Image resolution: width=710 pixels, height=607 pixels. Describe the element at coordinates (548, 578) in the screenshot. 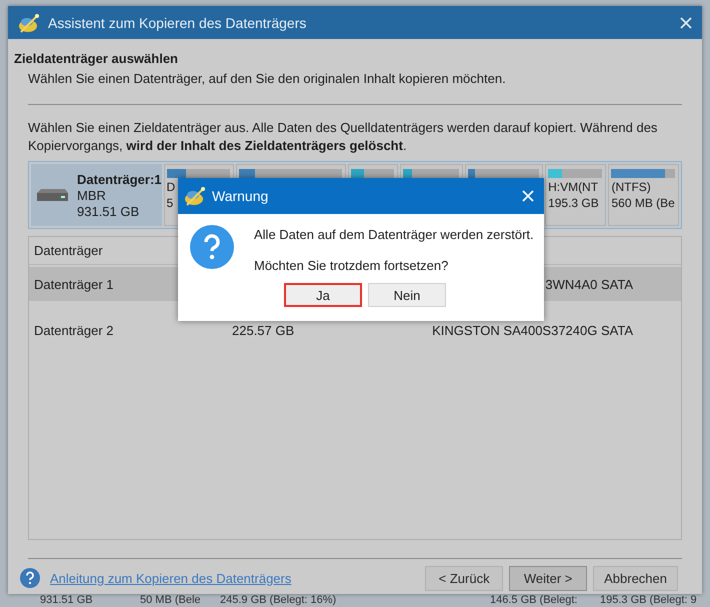

I see `wizard-button: Weiter >` at that location.